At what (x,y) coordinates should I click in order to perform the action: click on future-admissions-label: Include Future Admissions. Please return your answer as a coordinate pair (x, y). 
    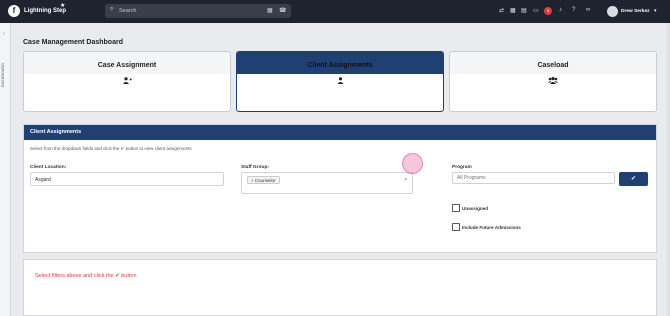
    Looking at the image, I should click on (491, 227).